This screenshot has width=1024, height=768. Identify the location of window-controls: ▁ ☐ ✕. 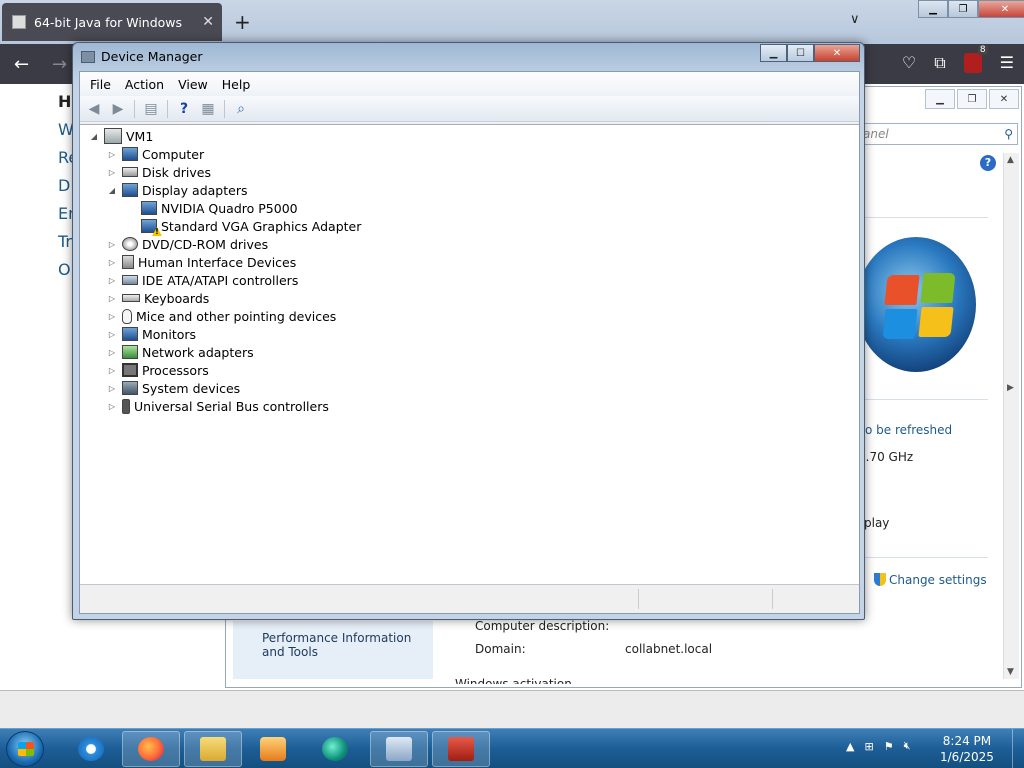
(810, 53).